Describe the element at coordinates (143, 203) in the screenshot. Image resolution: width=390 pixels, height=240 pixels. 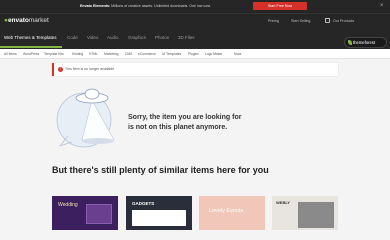
I see `thumbnail-title: GADGETS` at that location.